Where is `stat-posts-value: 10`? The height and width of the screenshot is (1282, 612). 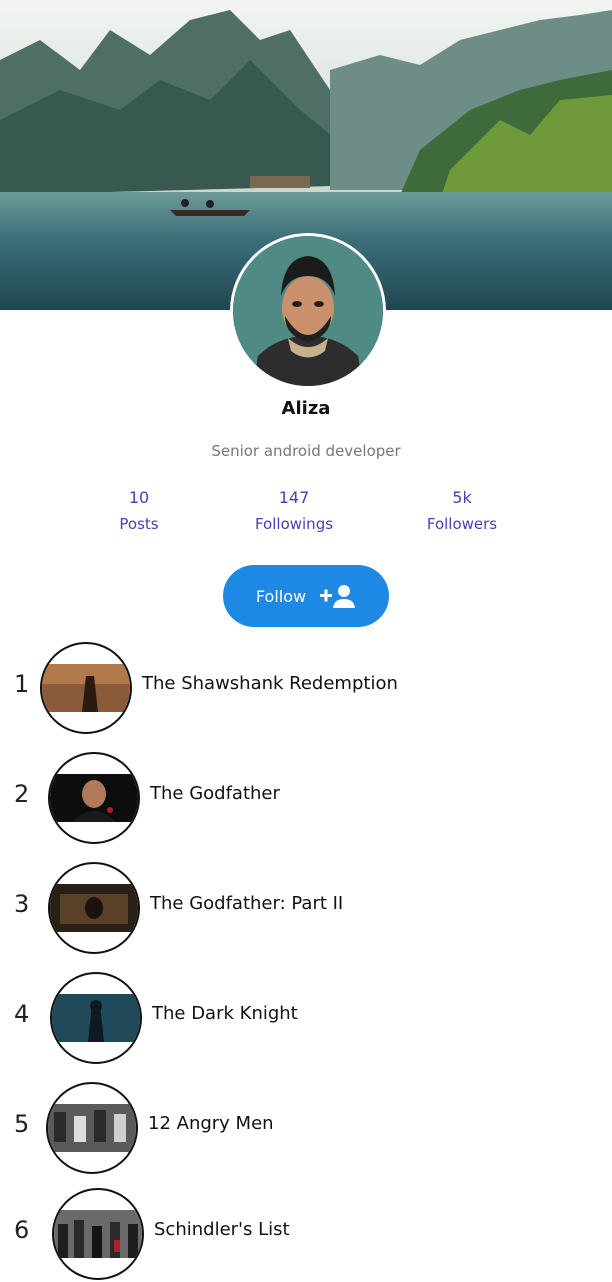 stat-posts-value: 10 is located at coordinates (139, 497).